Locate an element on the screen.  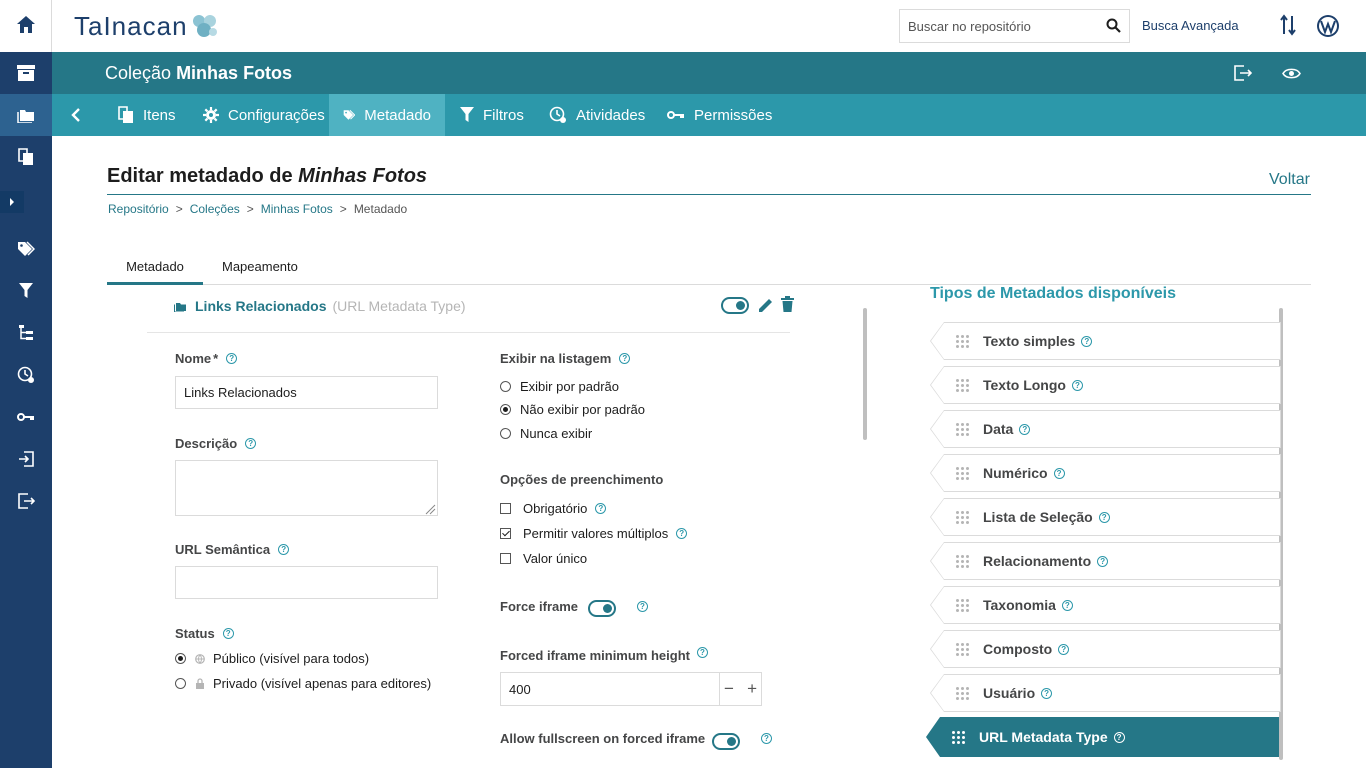
sidebar-filters is located at coordinates (26, 291).